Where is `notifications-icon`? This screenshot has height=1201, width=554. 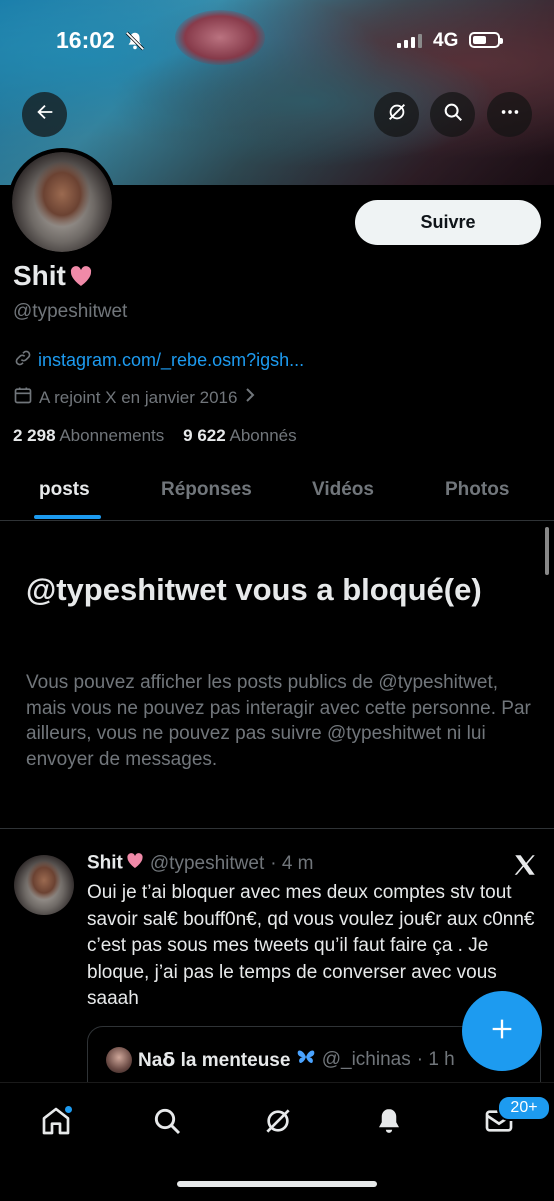 notifications-icon is located at coordinates (389, 1123).